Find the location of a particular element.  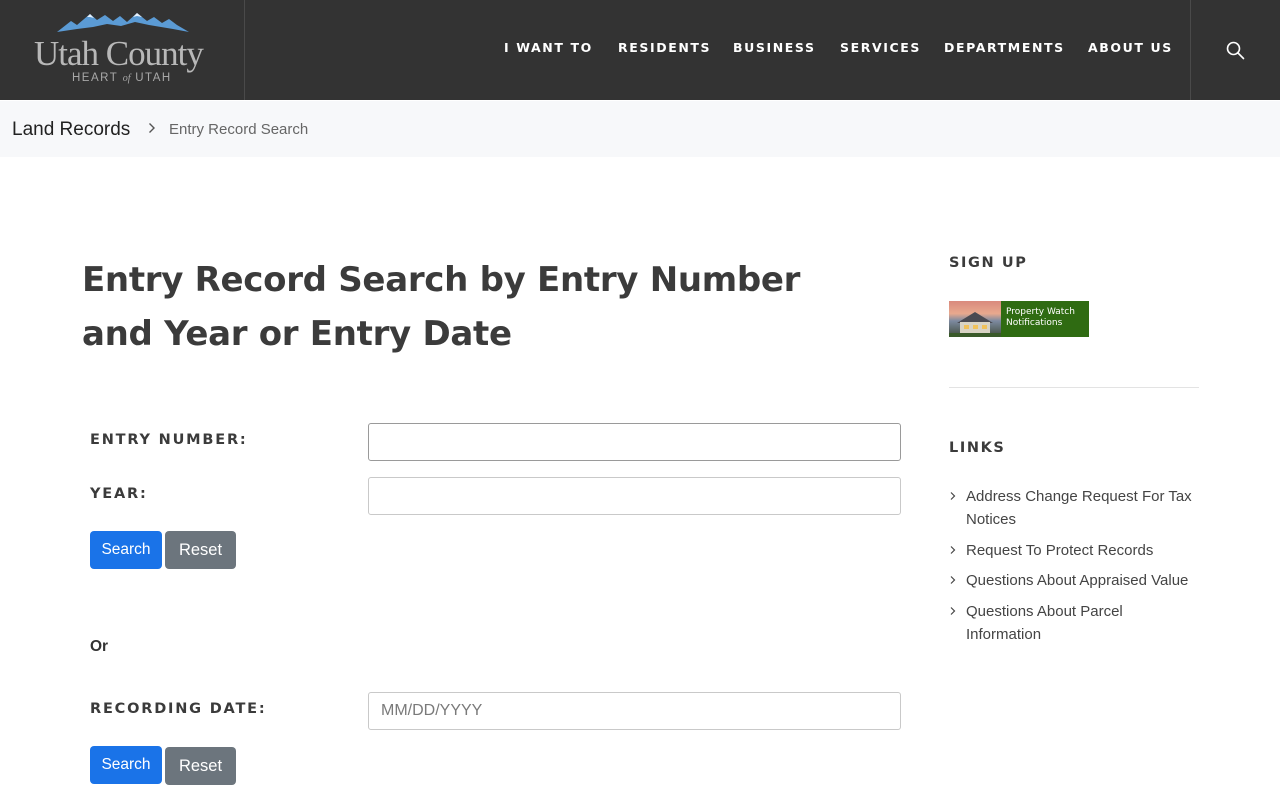

signup-heading: SIGN UP is located at coordinates (988, 263).